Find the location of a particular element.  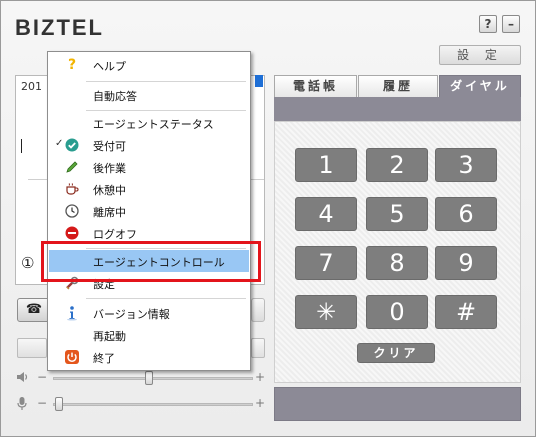

phone-icon: ☎ is located at coordinates (34, 309).